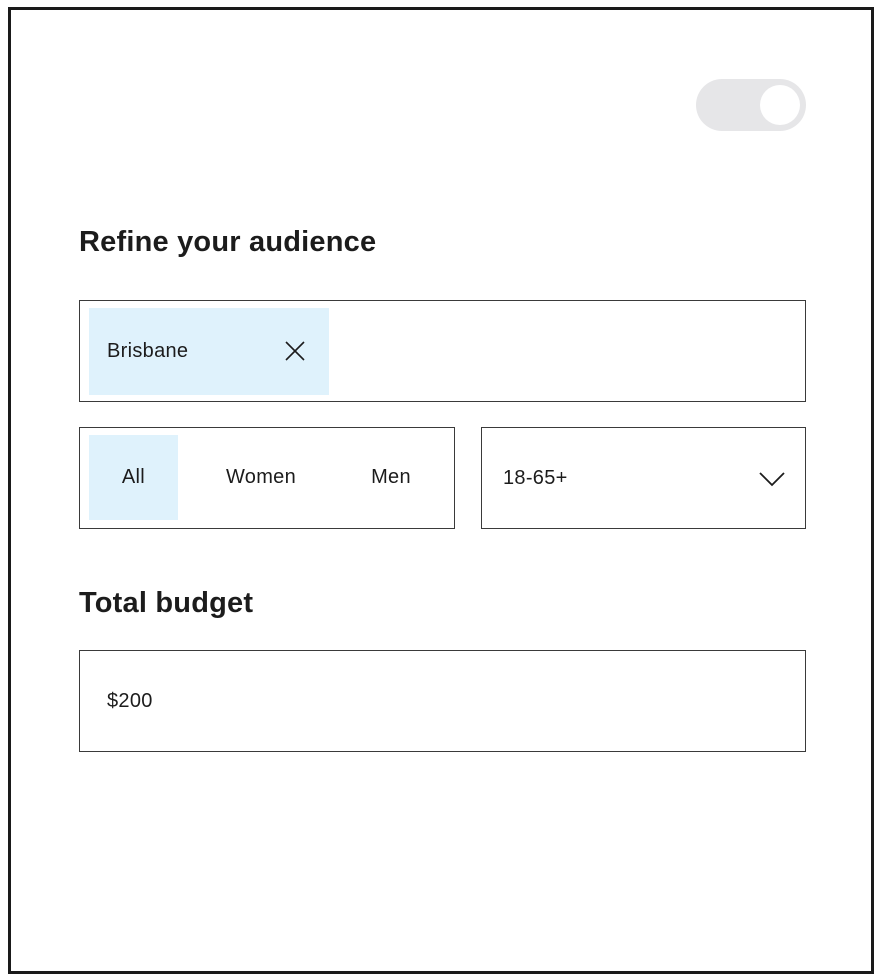 This screenshot has width=880, height=979. I want to click on gender-option-women: Women, so click(261, 477).